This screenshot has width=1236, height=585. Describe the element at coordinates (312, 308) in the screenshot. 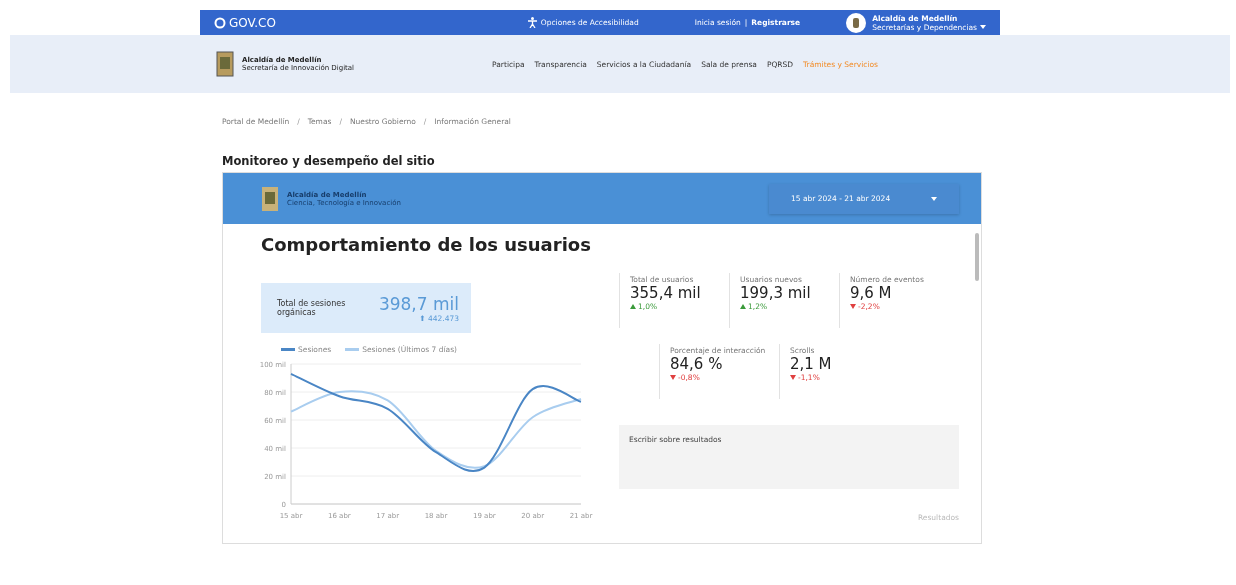

I see `metric-label: Total de sesiones orgánicas` at that location.